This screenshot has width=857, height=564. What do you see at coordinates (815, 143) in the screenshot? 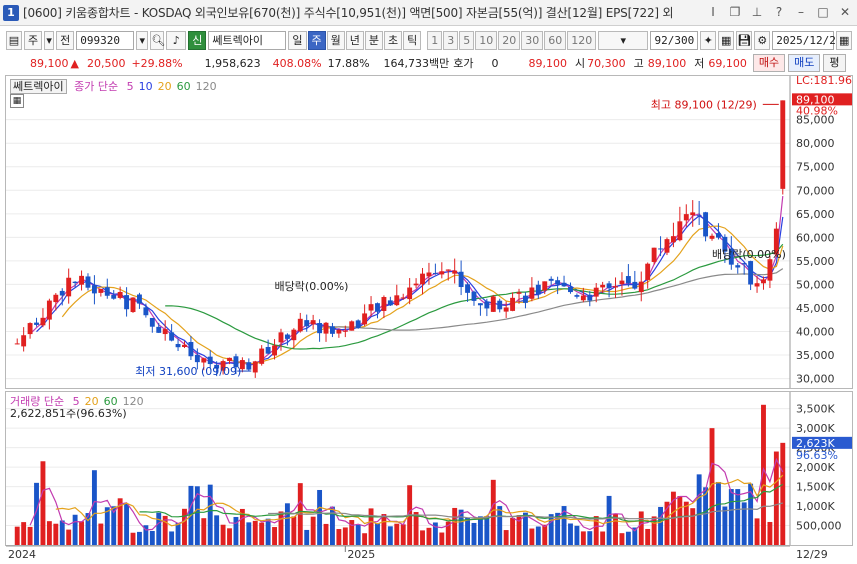
I see `price-tick-label: 80,000` at bounding box center [815, 143].